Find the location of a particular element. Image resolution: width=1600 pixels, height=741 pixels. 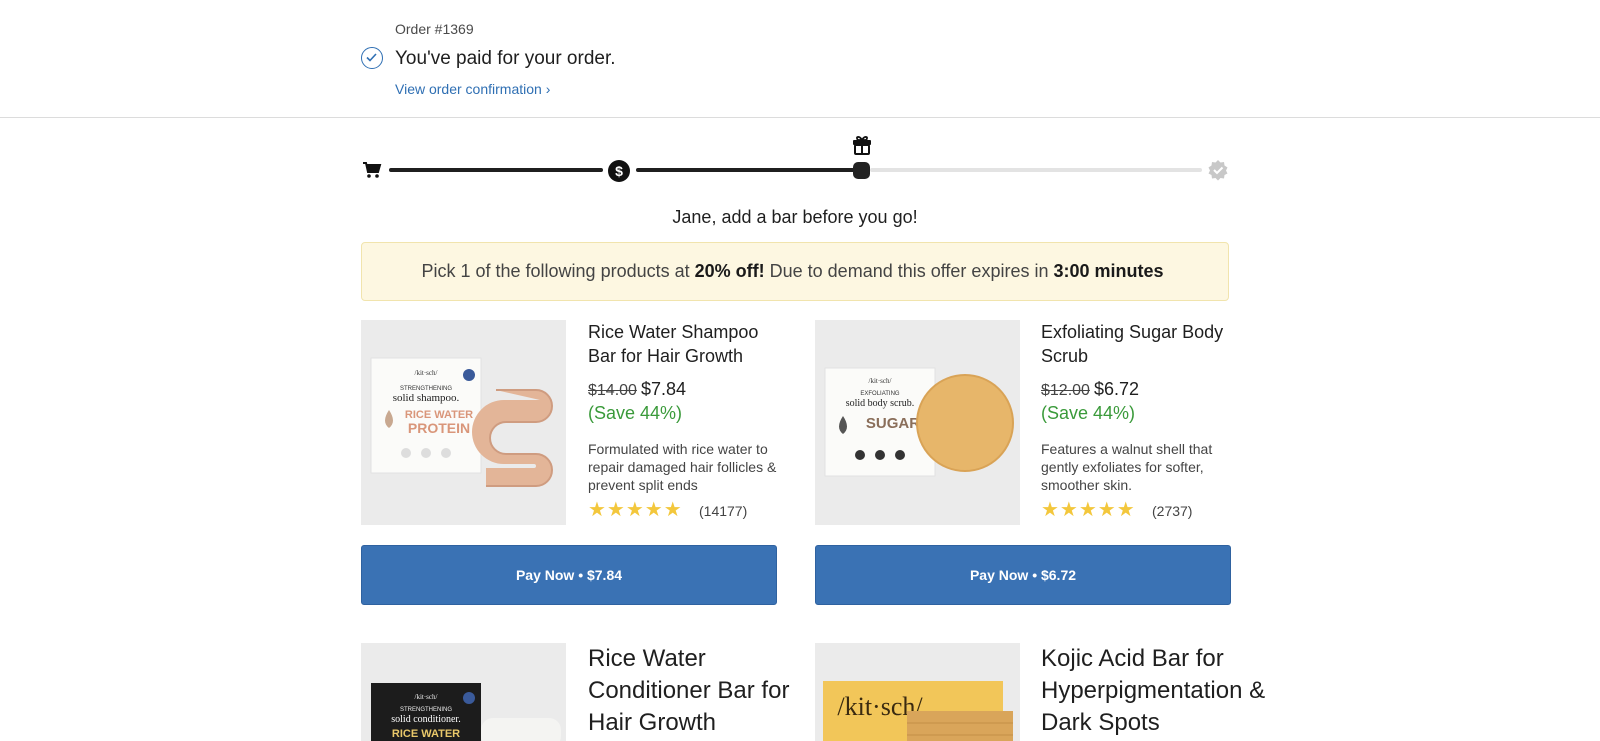

dollar-icon: $ is located at coordinates (619, 171).